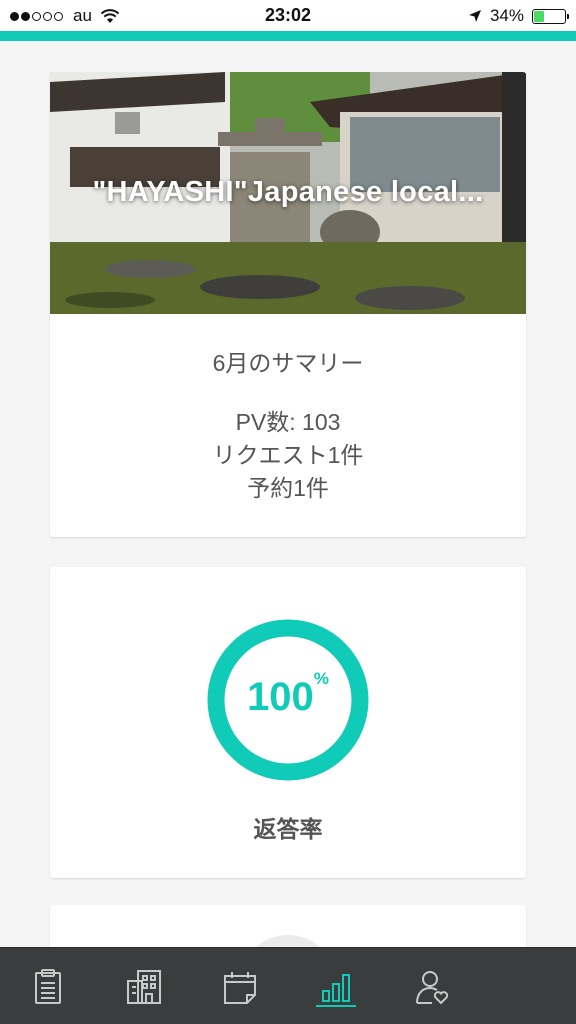 The height and width of the screenshot is (1024, 576). What do you see at coordinates (321, 678) in the screenshot?
I see `rate-unit: %` at bounding box center [321, 678].